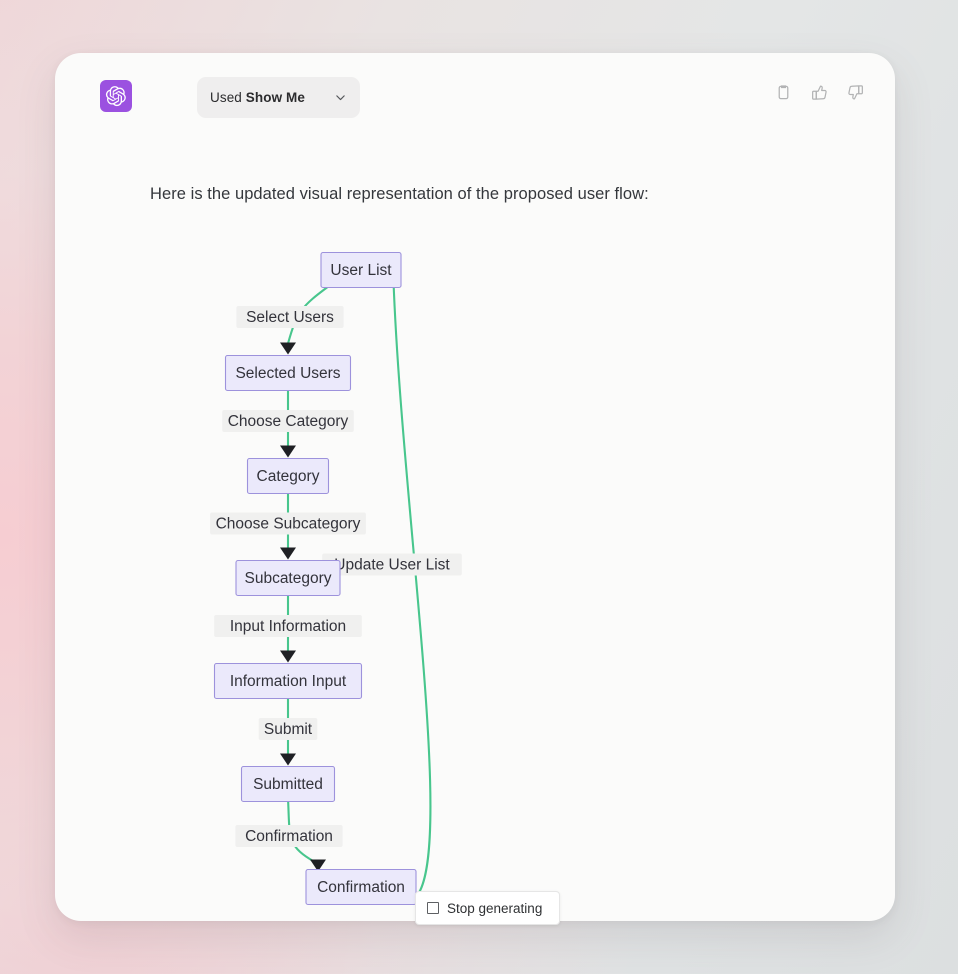 This screenshot has height=974, width=958. I want to click on node-label: Confirmation, so click(361, 887).